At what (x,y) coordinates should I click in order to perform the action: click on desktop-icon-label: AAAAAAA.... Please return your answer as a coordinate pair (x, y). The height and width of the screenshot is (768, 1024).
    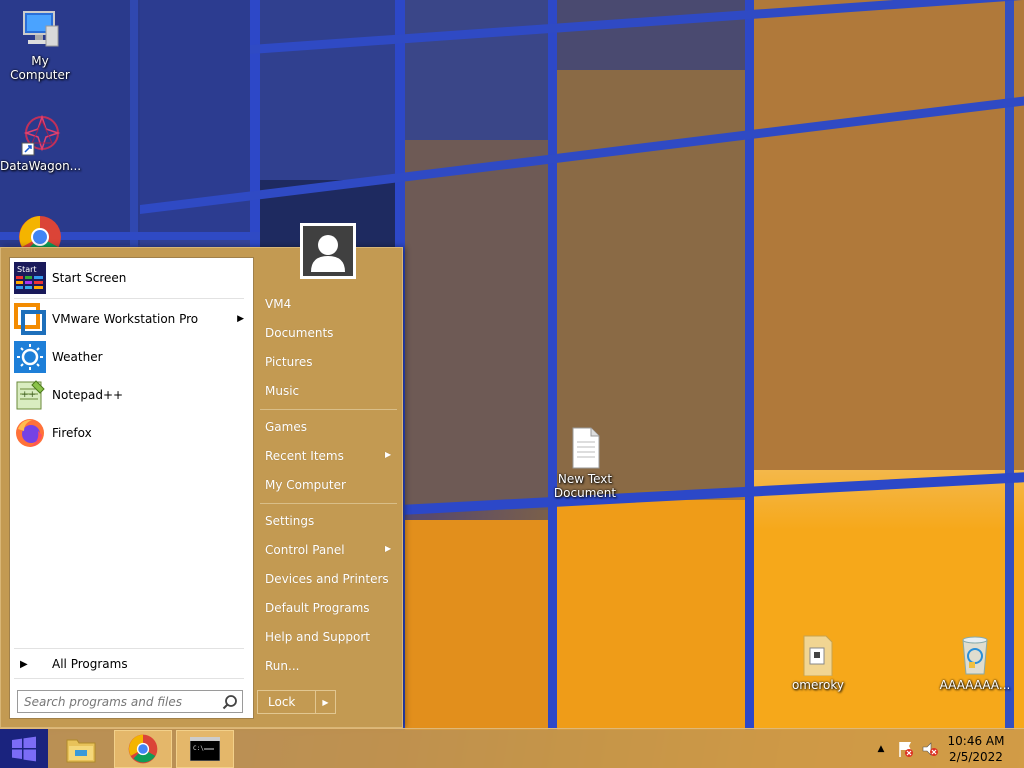
    Looking at the image, I should click on (975, 685).